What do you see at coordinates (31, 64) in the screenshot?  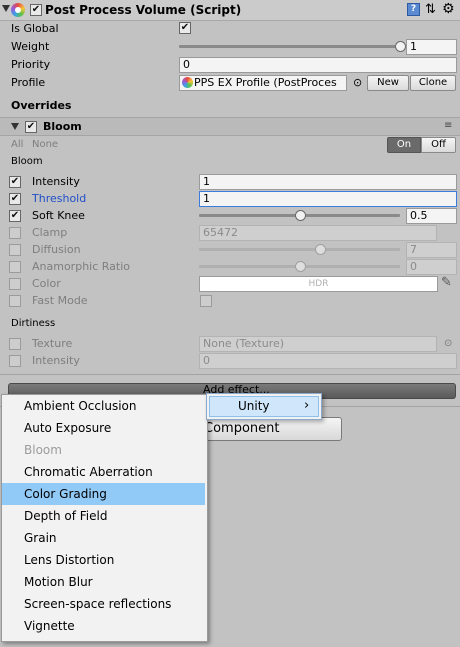 I see `priority-label: Priority` at bounding box center [31, 64].